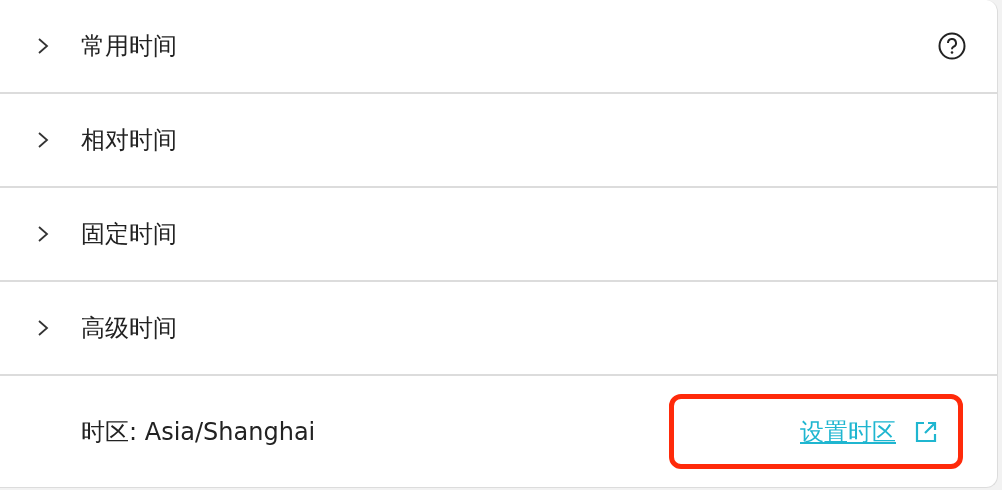 Image resolution: width=1002 pixels, height=490 pixels. I want to click on section-title: 常用时间, so click(129, 46).